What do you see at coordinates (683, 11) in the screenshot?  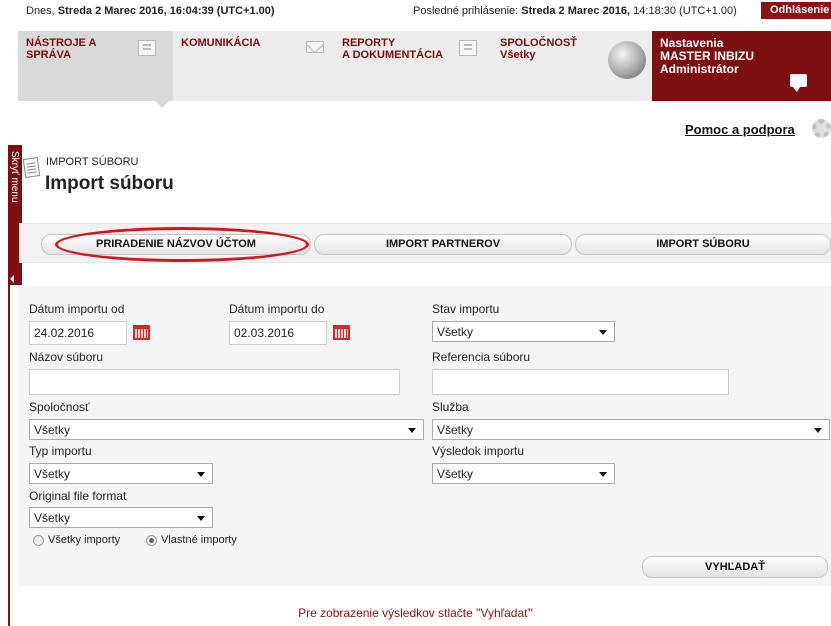 I see `last-login-time: 14:18:30 (UTC+1.00)` at bounding box center [683, 11].